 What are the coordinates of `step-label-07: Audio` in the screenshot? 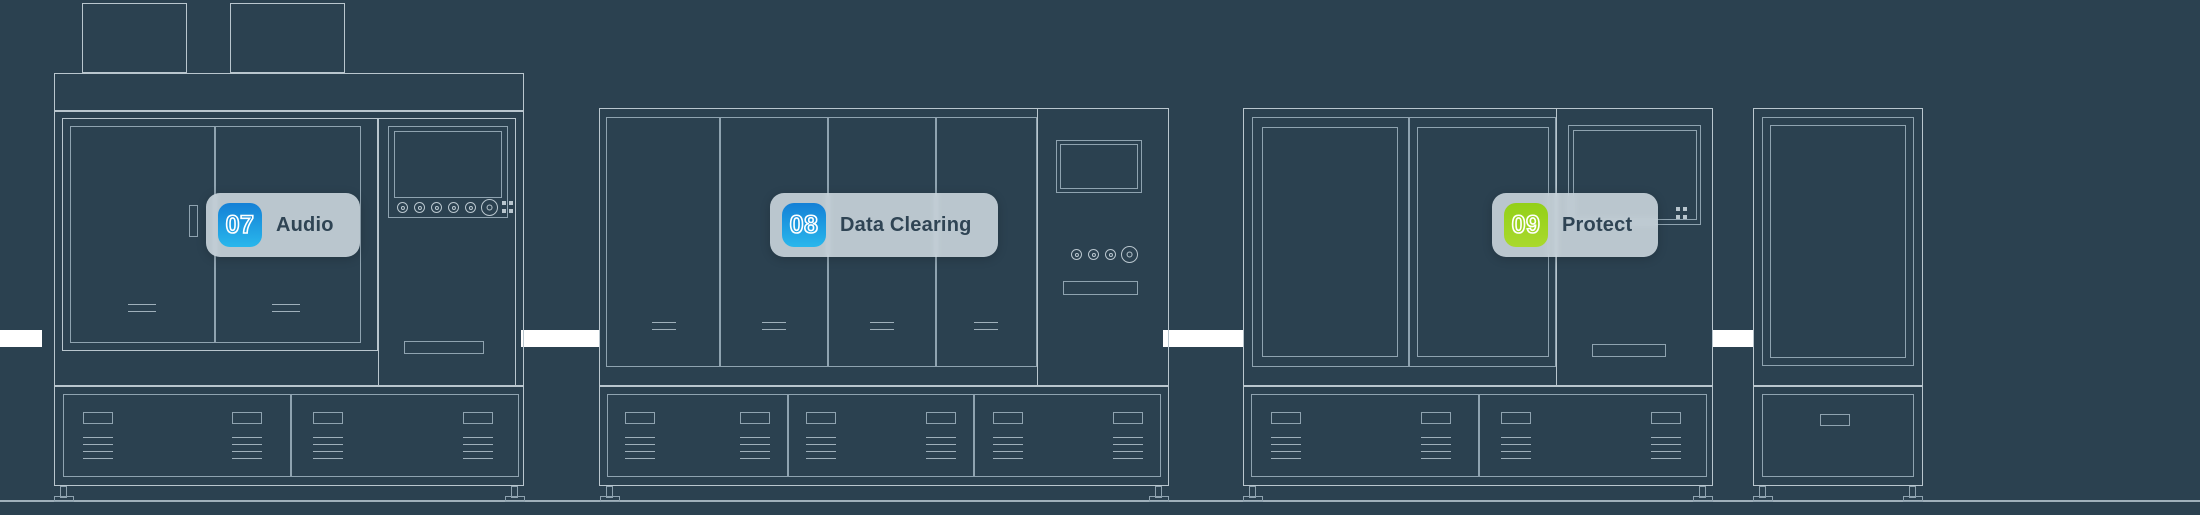 It's located at (305, 224).